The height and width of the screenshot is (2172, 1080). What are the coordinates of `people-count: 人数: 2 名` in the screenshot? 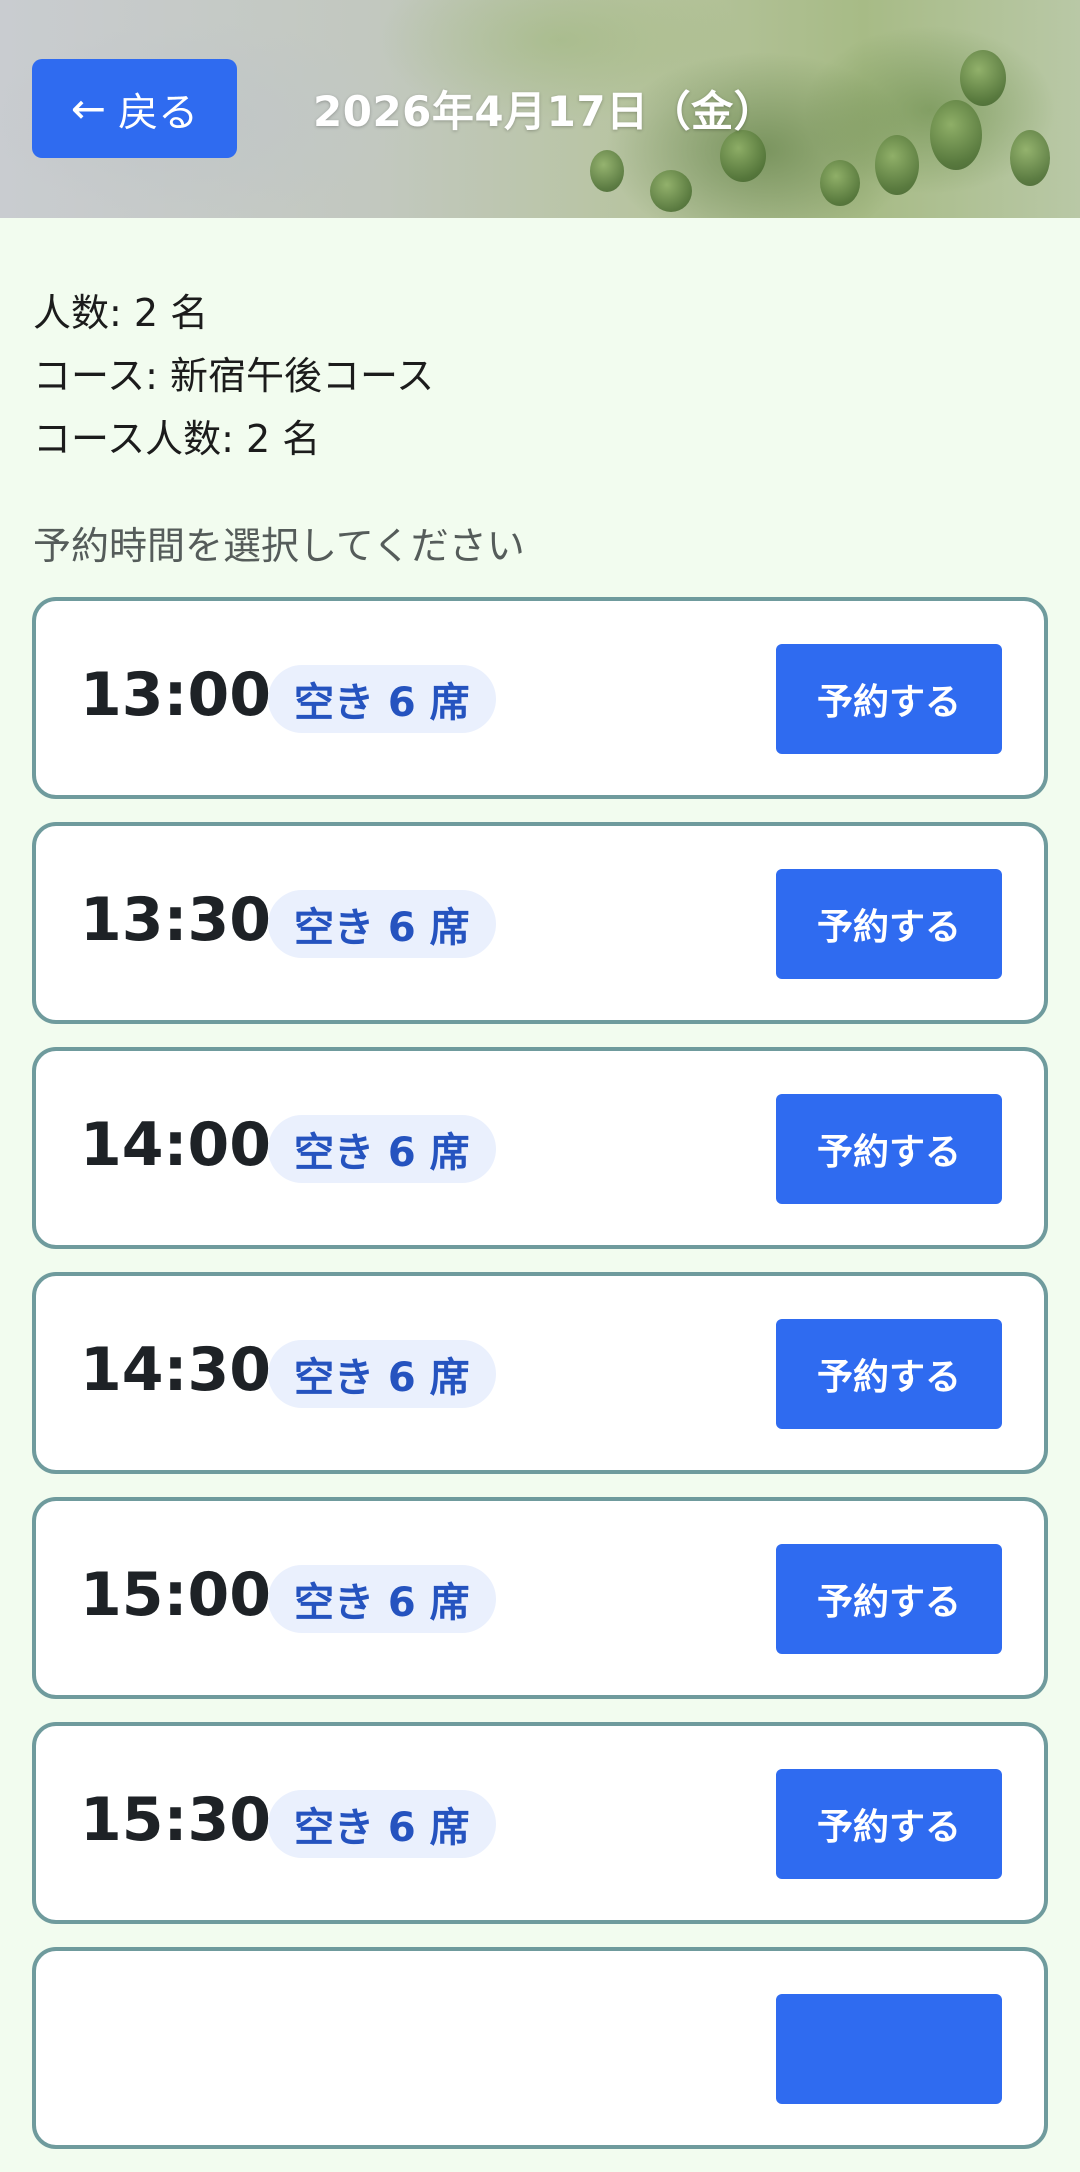 It's located at (121, 313).